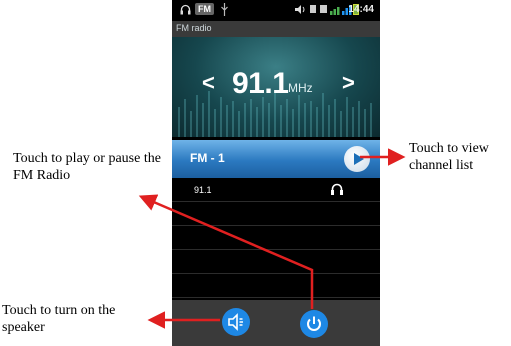 The image size is (511, 346). Describe the element at coordinates (276, 29) in the screenshot. I see `app-title: FM radio` at that location.